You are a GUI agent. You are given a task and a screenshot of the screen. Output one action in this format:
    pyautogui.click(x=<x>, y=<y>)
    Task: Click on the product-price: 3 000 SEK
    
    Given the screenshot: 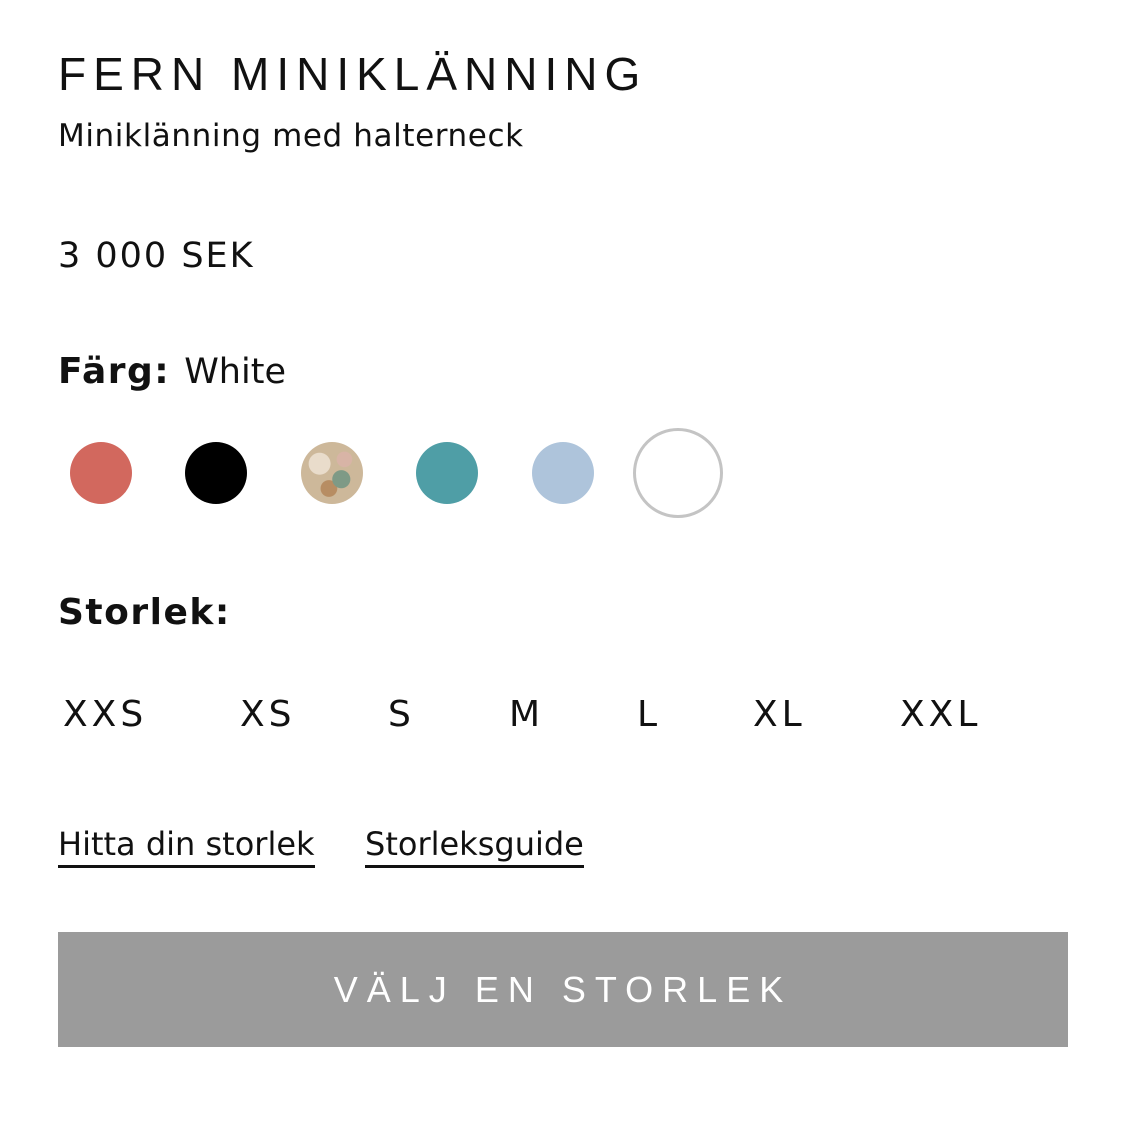 What is the action you would take?
    pyautogui.click(x=156, y=256)
    